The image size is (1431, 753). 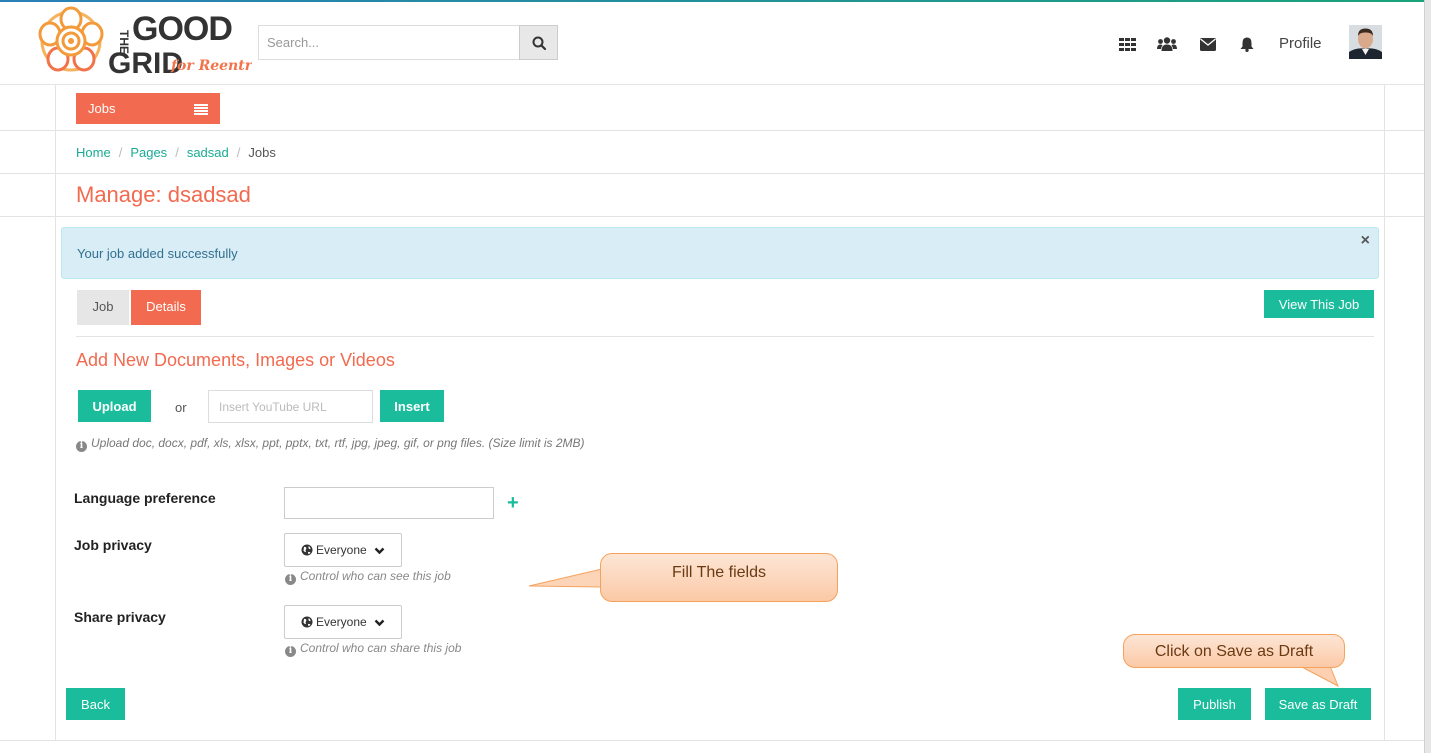 What do you see at coordinates (381, 648) in the screenshot?
I see `share-privacy-hint-text: Control who can share this job` at bounding box center [381, 648].